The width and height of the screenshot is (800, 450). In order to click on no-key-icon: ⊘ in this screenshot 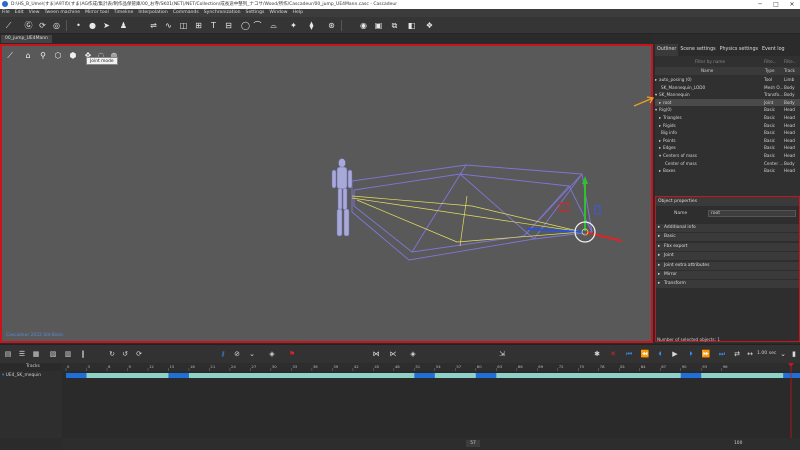, I will do `click(237, 354)`.